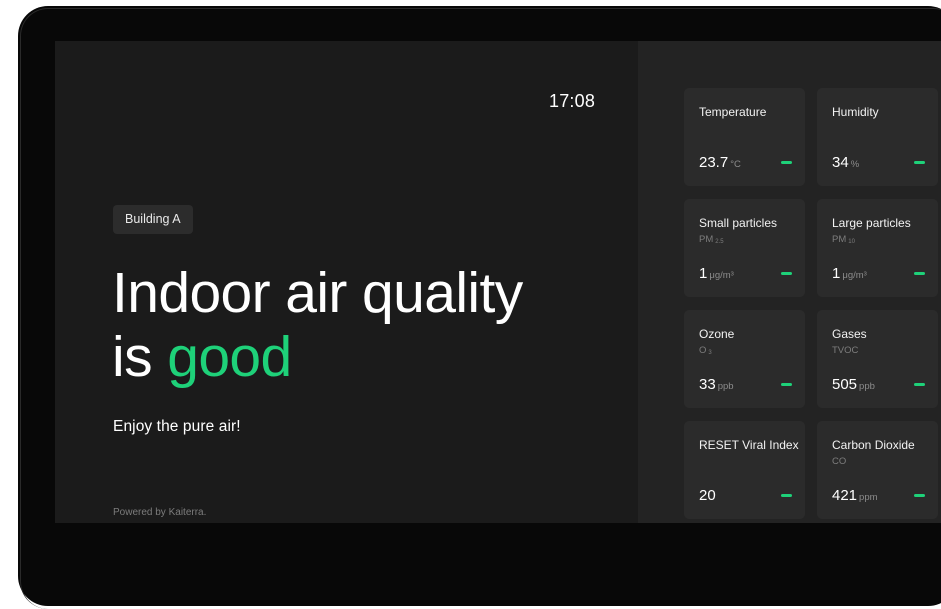  I want to click on headline-line-2: is good, so click(317, 357).